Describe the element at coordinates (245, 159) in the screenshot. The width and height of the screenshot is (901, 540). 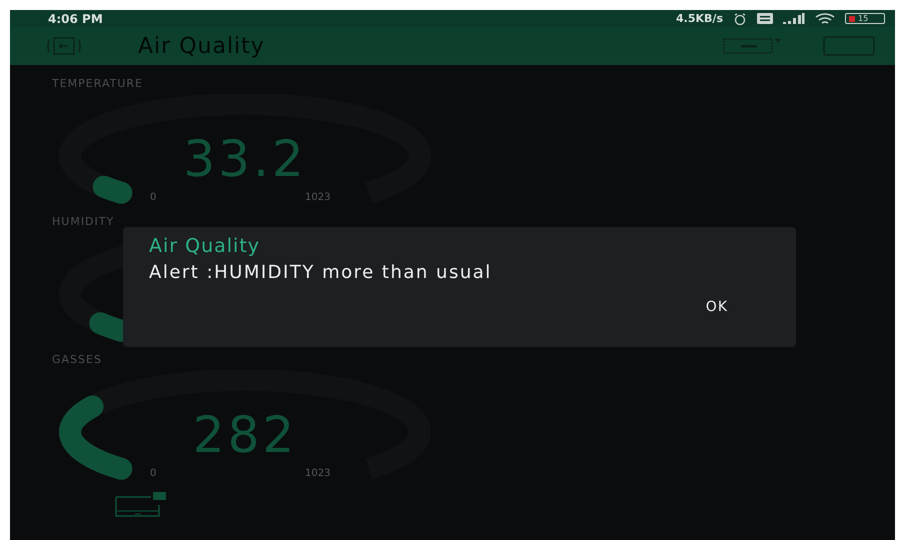
I see `gauge-value: 33.2` at that location.